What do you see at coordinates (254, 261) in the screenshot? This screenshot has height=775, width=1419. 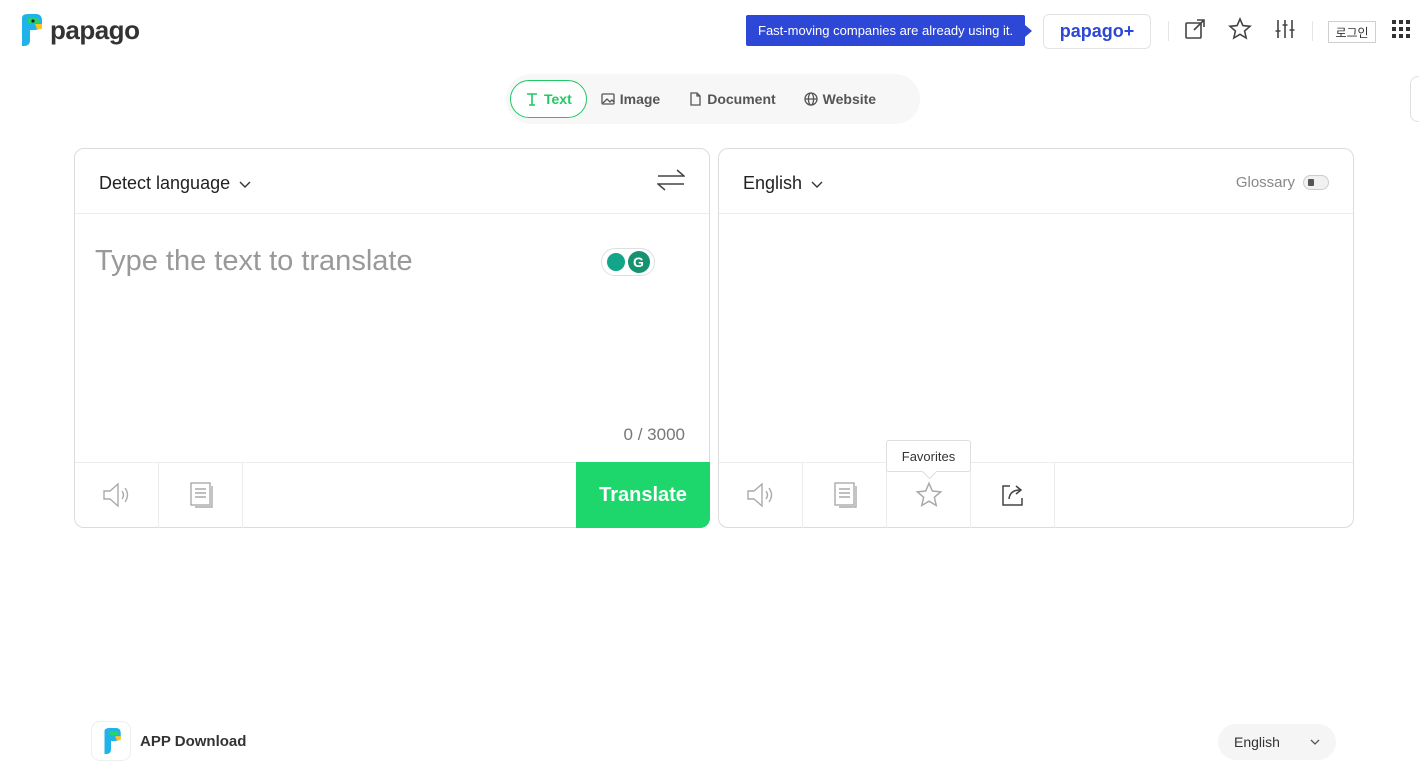 I see `source-text-input: Type the text to translate` at bounding box center [254, 261].